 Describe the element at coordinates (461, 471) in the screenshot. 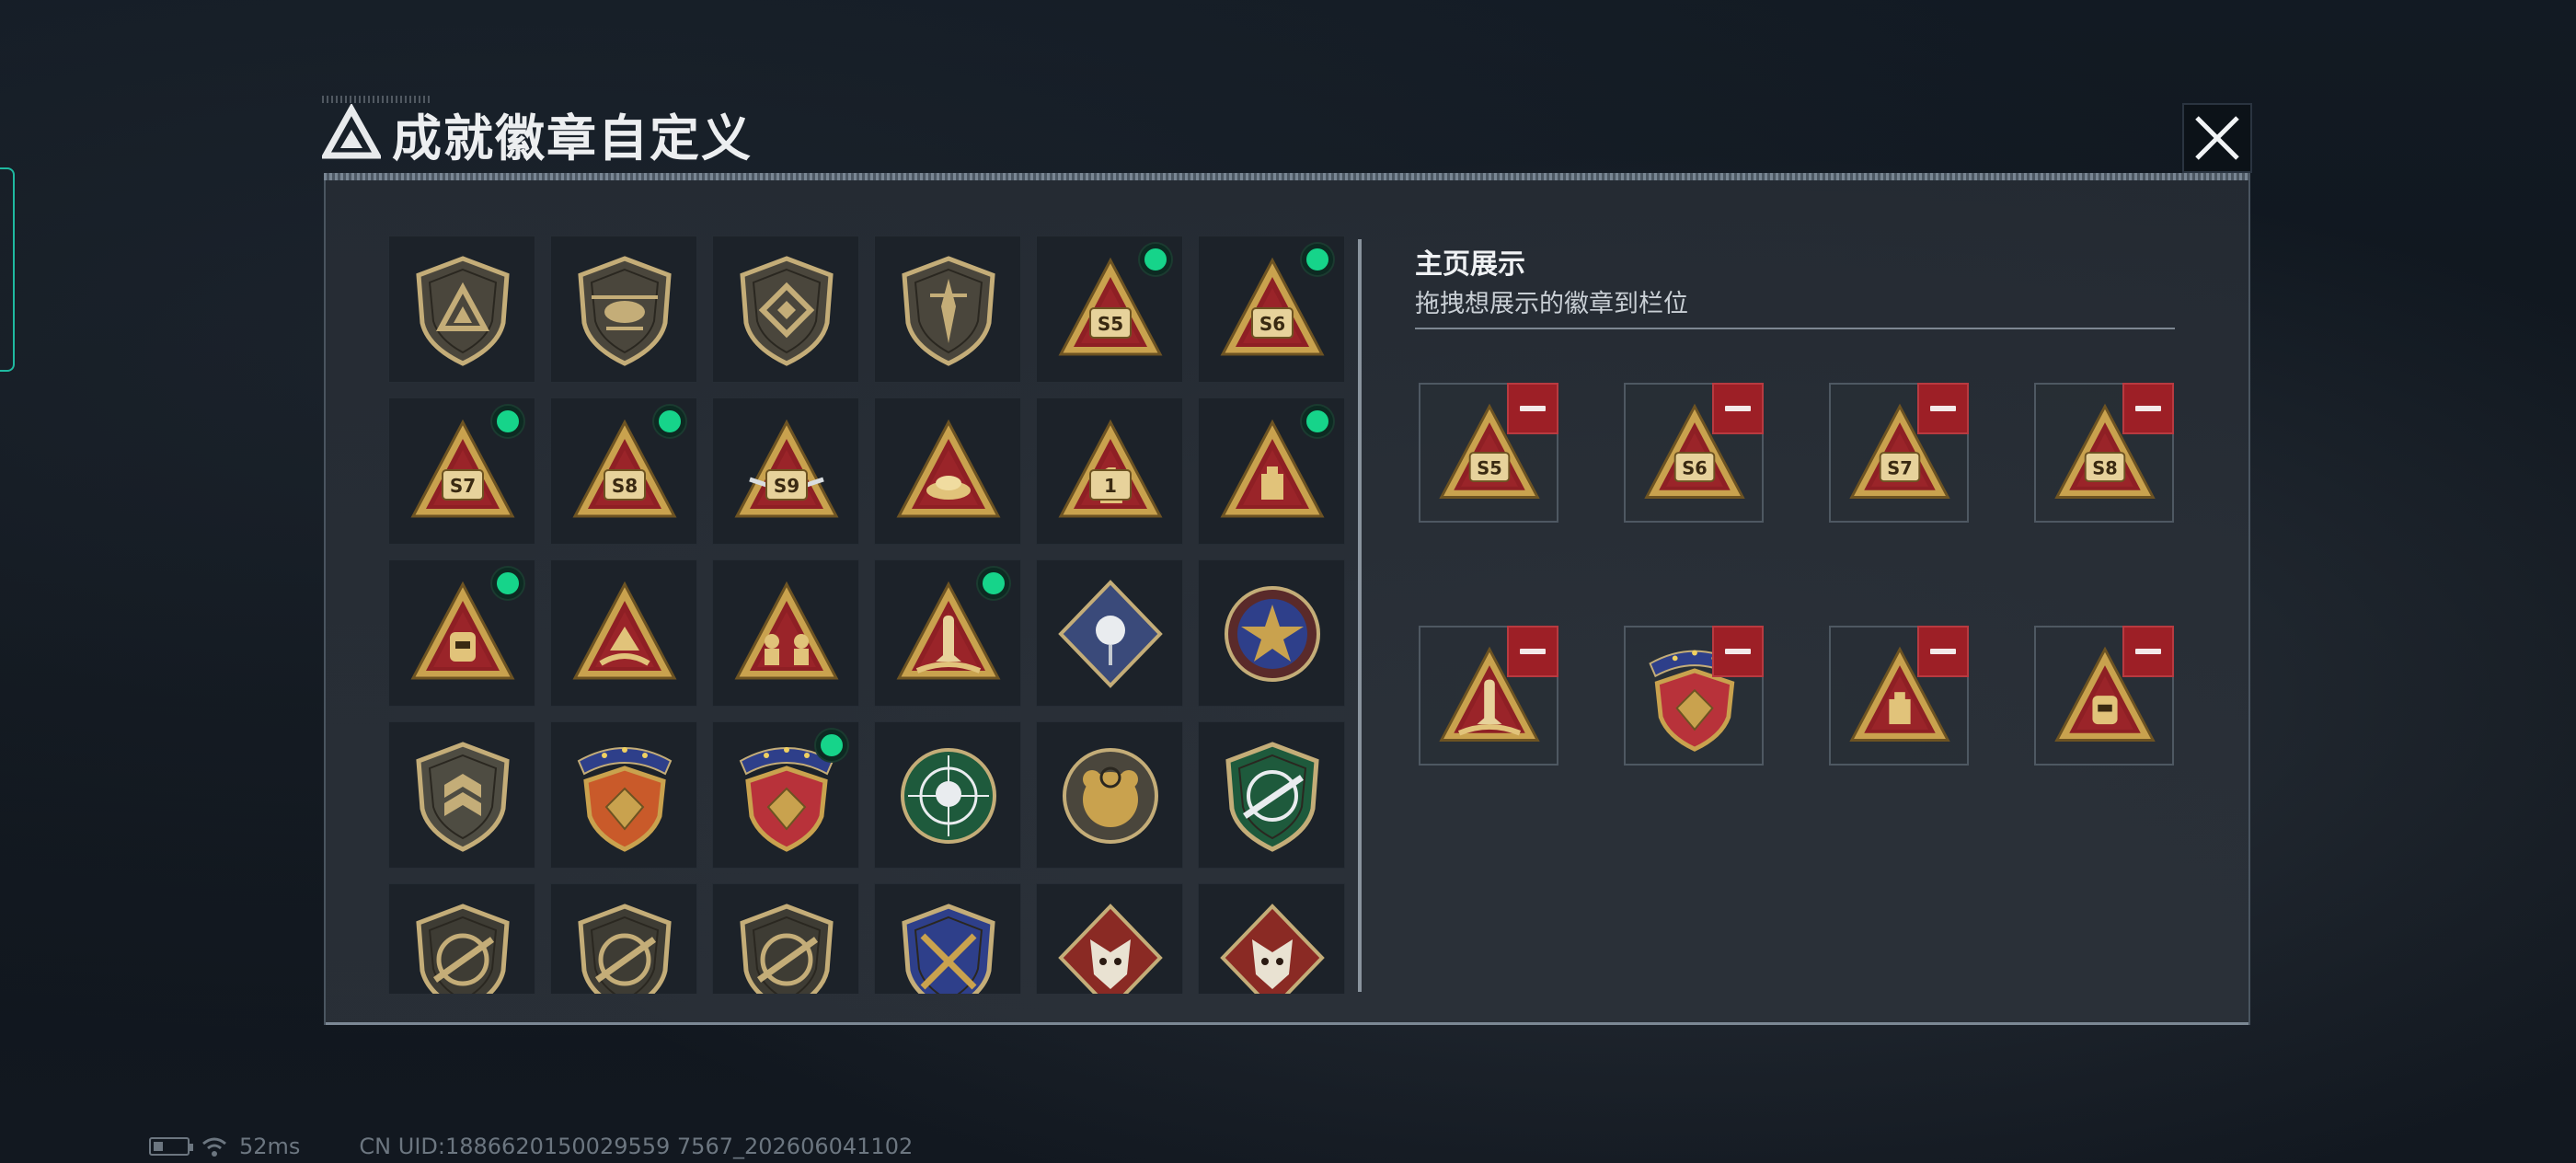

I see `badge-cell: S7` at that location.